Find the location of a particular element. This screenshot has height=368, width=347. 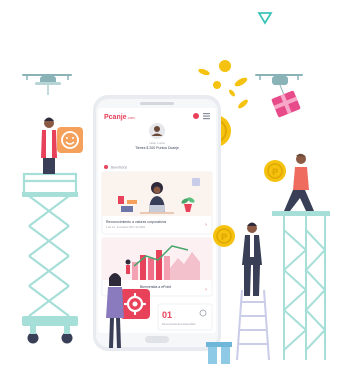

tower-scaffold is located at coordinates (304, 287).